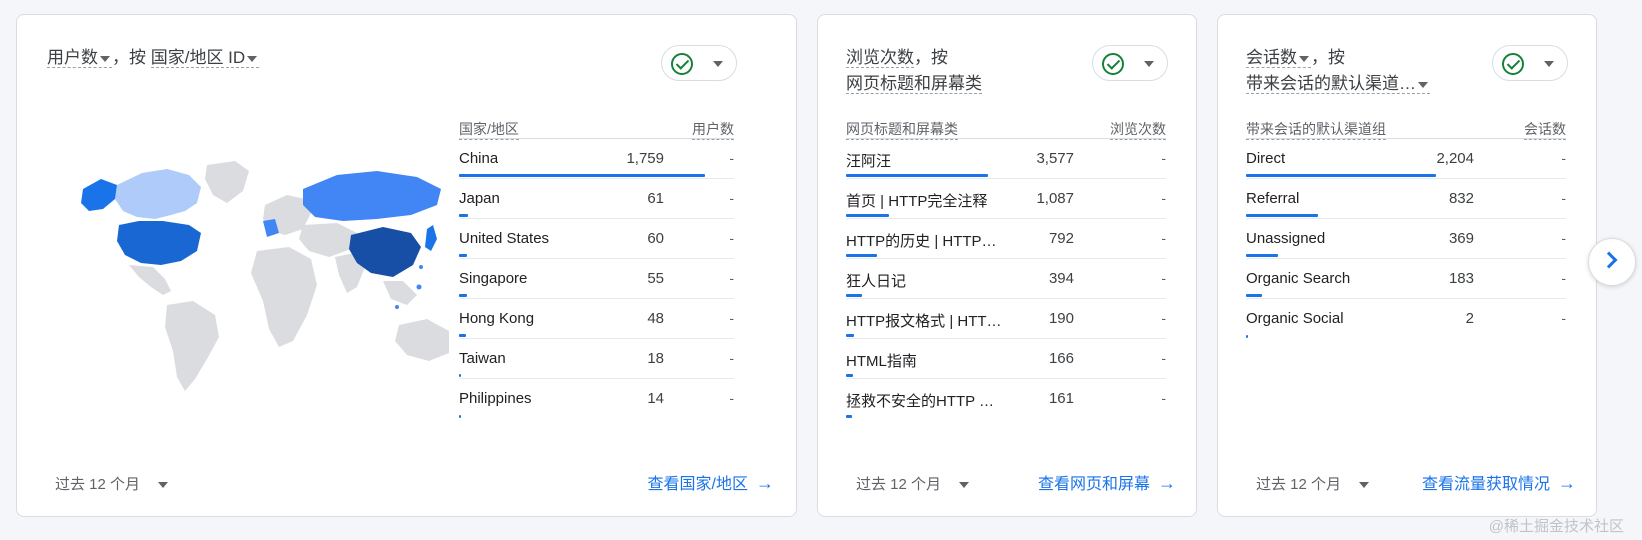 This screenshot has width=1642, height=540. I want to click on map-region-russia, so click(372, 196).